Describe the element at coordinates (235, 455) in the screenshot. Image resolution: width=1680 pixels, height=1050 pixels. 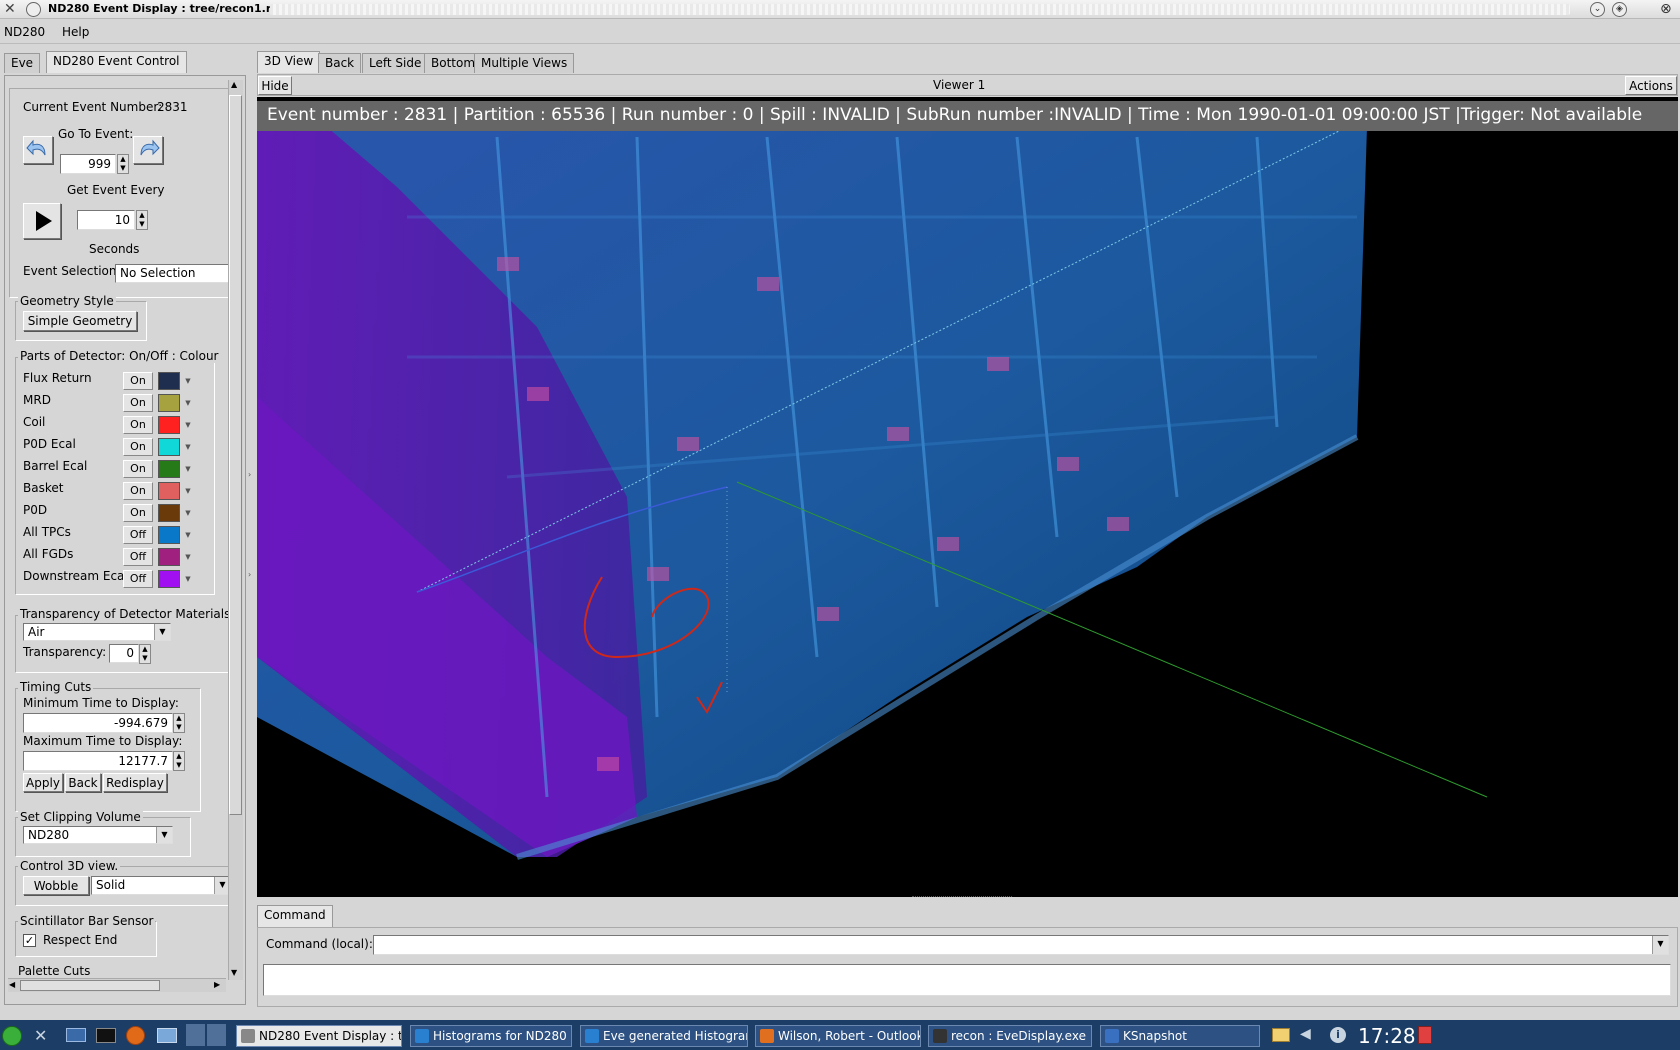
I see `left-panel-vscroll-thumb` at that location.